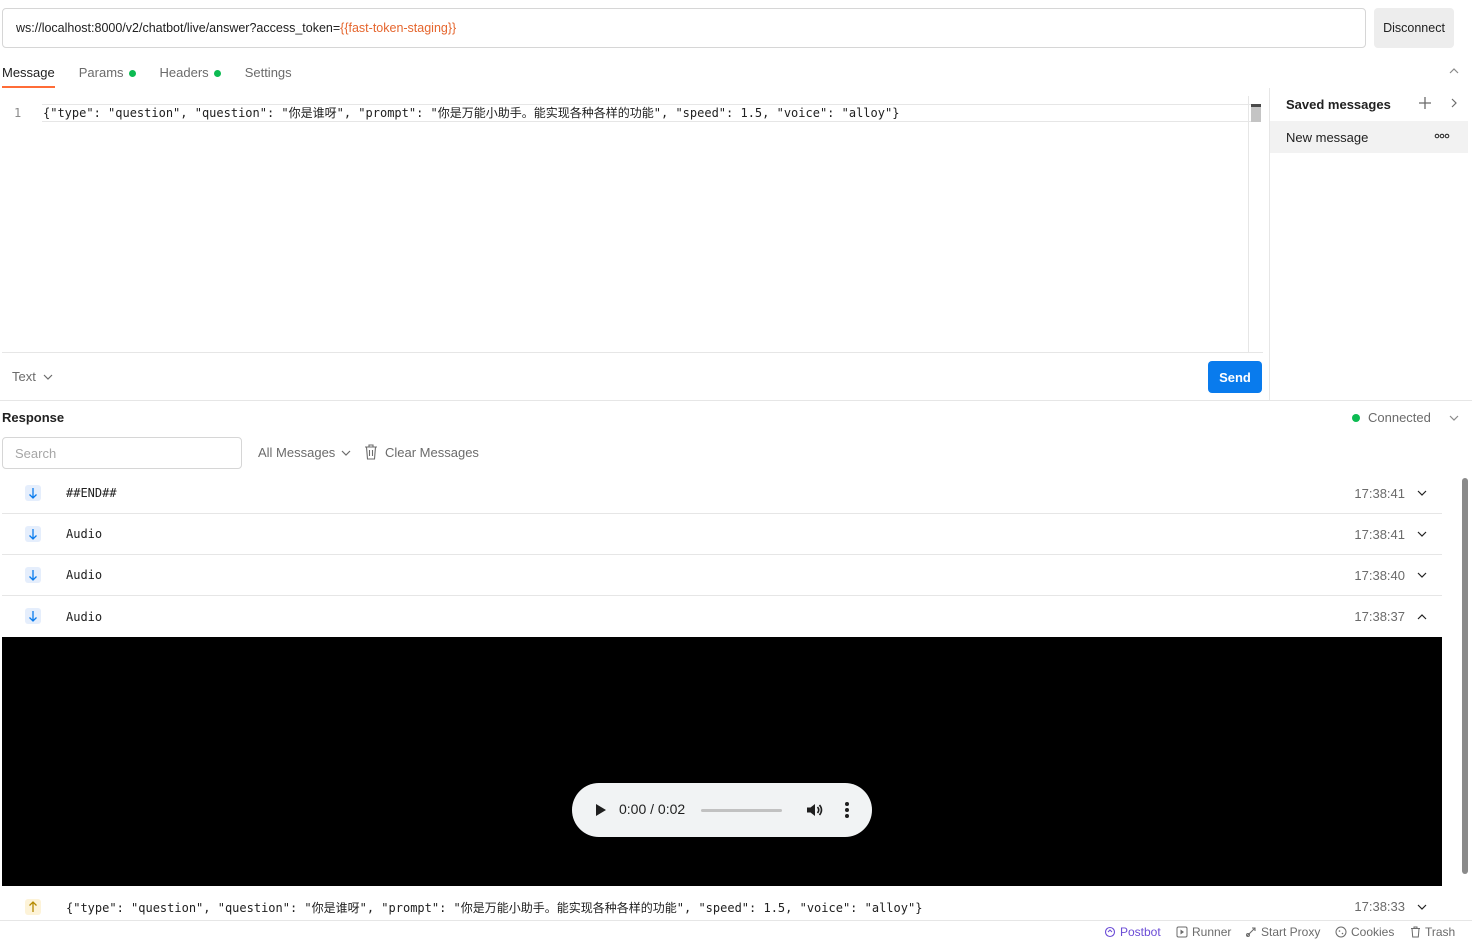 This screenshot has width=1472, height=943. Describe the element at coordinates (1442, 136) in the screenshot. I see `more-horizontal-icon` at that location.